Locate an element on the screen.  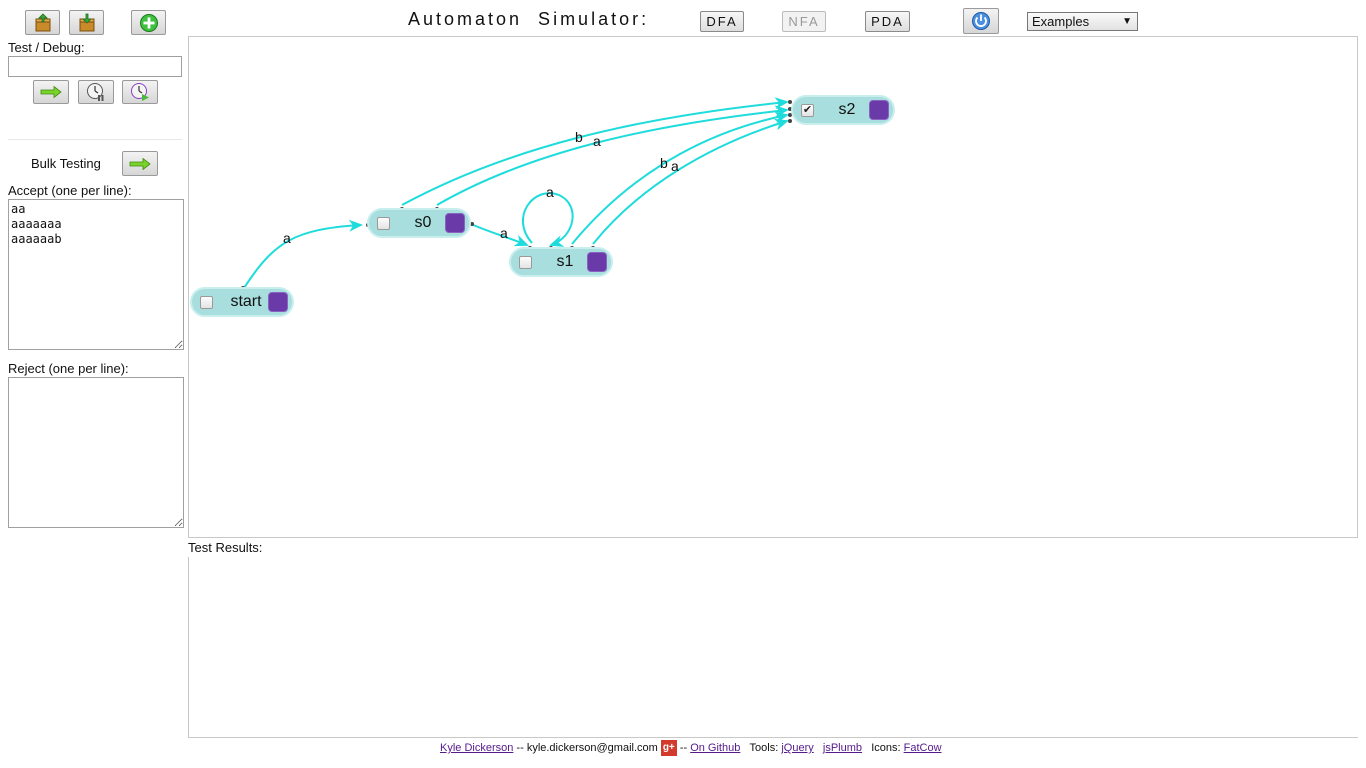
google-plus-icon: g+ is located at coordinates (668, 748).